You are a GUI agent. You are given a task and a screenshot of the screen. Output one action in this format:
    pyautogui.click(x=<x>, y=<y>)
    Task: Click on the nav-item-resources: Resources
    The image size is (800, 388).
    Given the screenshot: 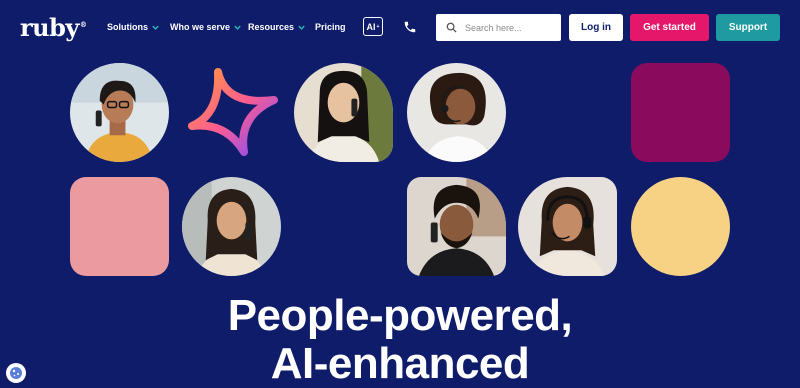 What is the action you would take?
    pyautogui.click(x=277, y=27)
    